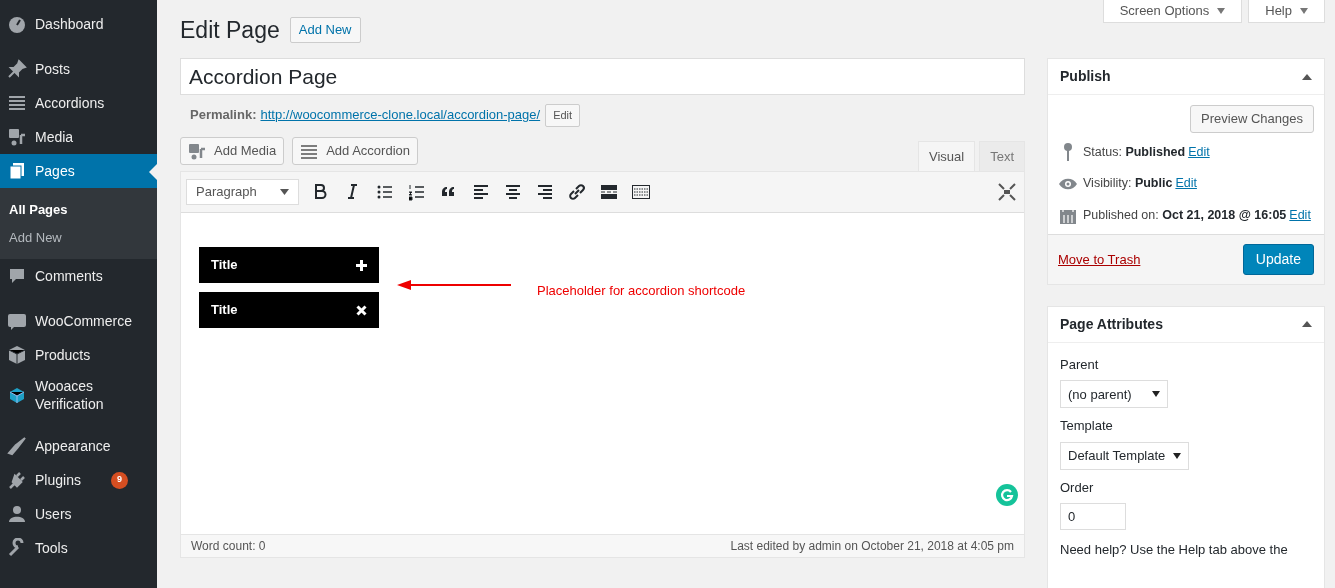 This screenshot has width=1335, height=588. What do you see at coordinates (78, 514) in the screenshot?
I see `menu-item: Users` at bounding box center [78, 514].